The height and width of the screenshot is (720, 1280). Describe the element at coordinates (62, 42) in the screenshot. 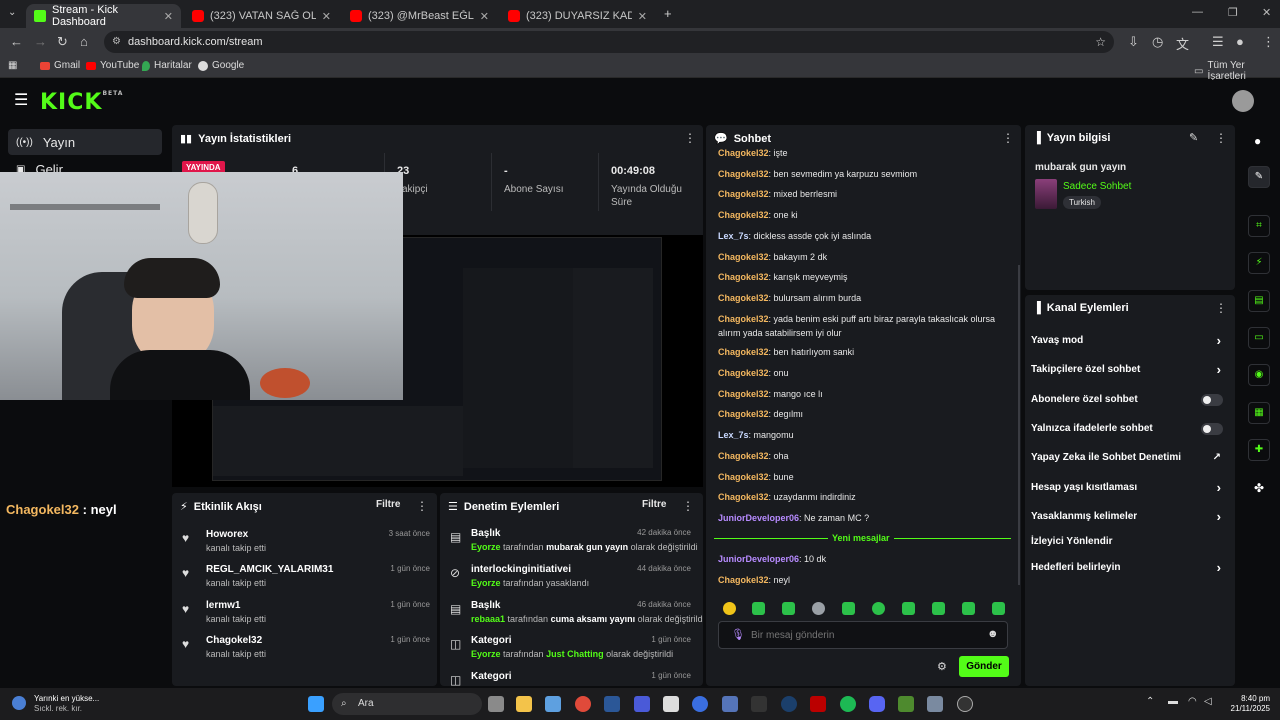

I see `reload-icon: ↻` at that location.